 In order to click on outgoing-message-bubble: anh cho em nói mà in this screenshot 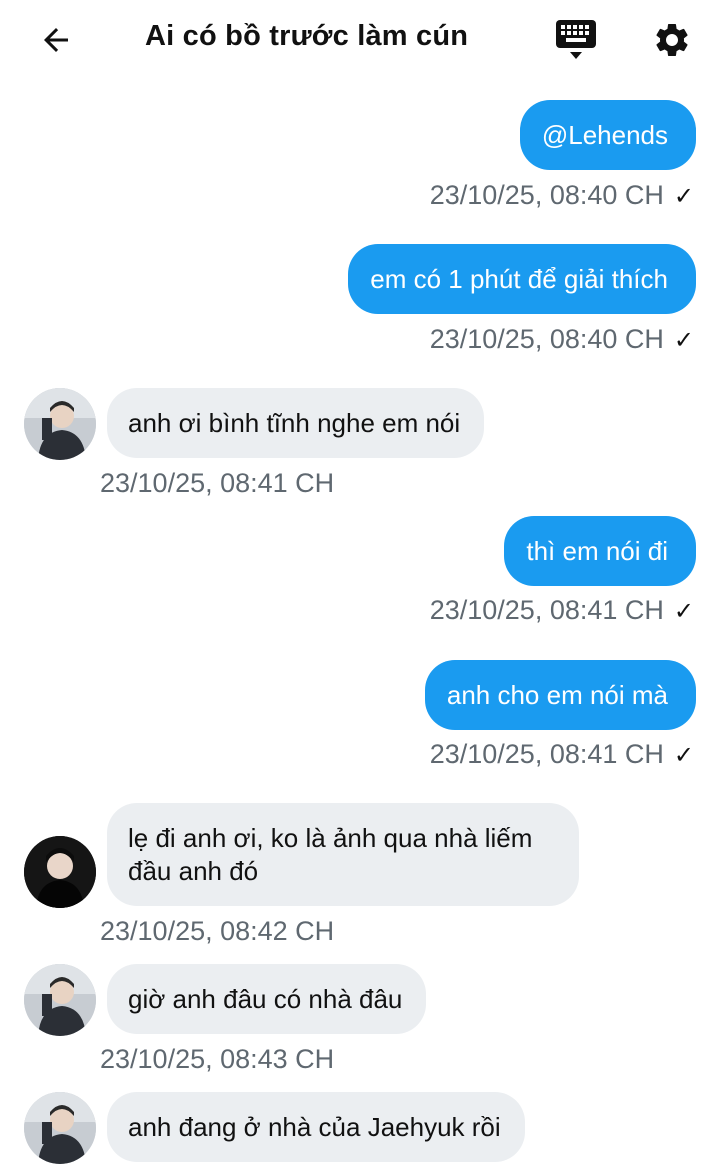, I will do `click(560, 695)`.